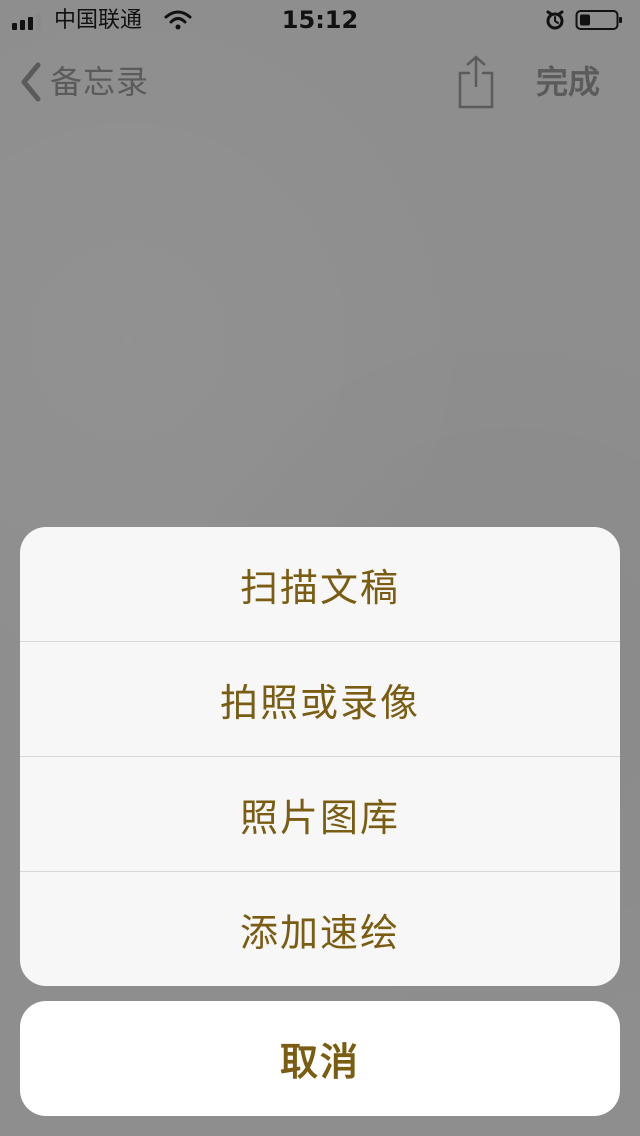 The width and height of the screenshot is (640, 1136). Describe the element at coordinates (320, 928) in the screenshot. I see `action-add-sketch: 添加速绘` at that location.